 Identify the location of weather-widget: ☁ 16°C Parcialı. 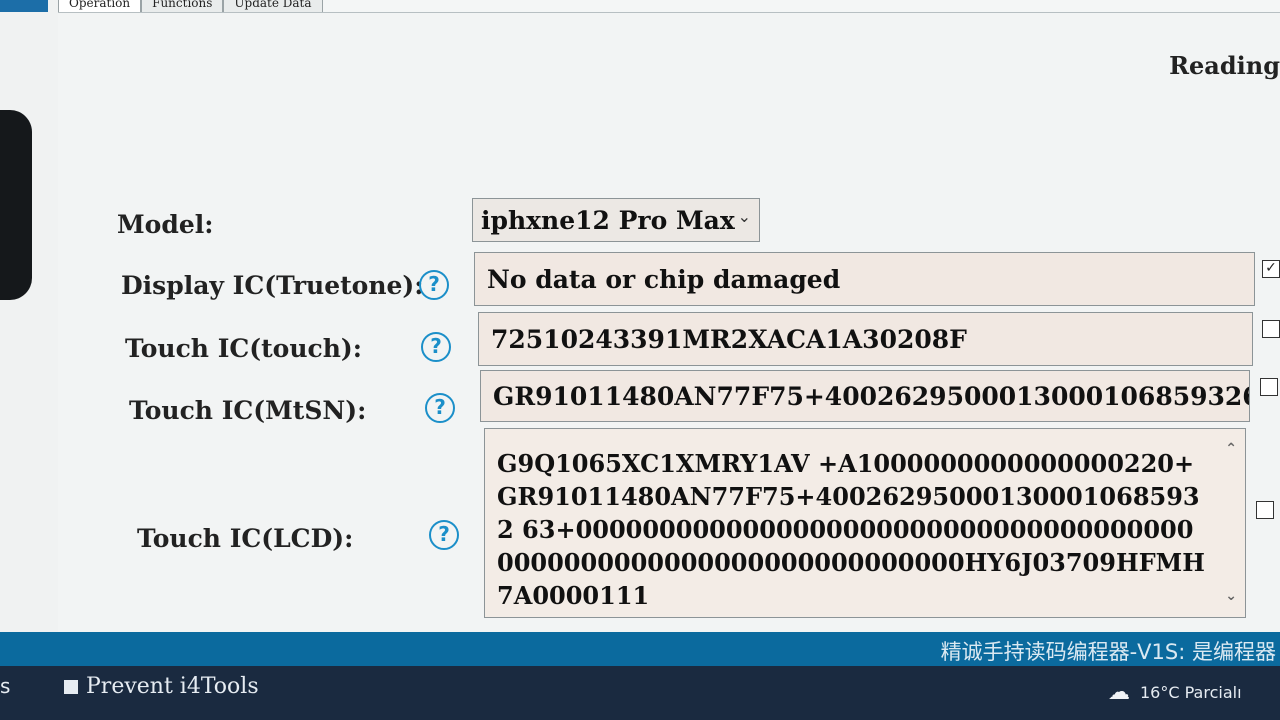
(1175, 692).